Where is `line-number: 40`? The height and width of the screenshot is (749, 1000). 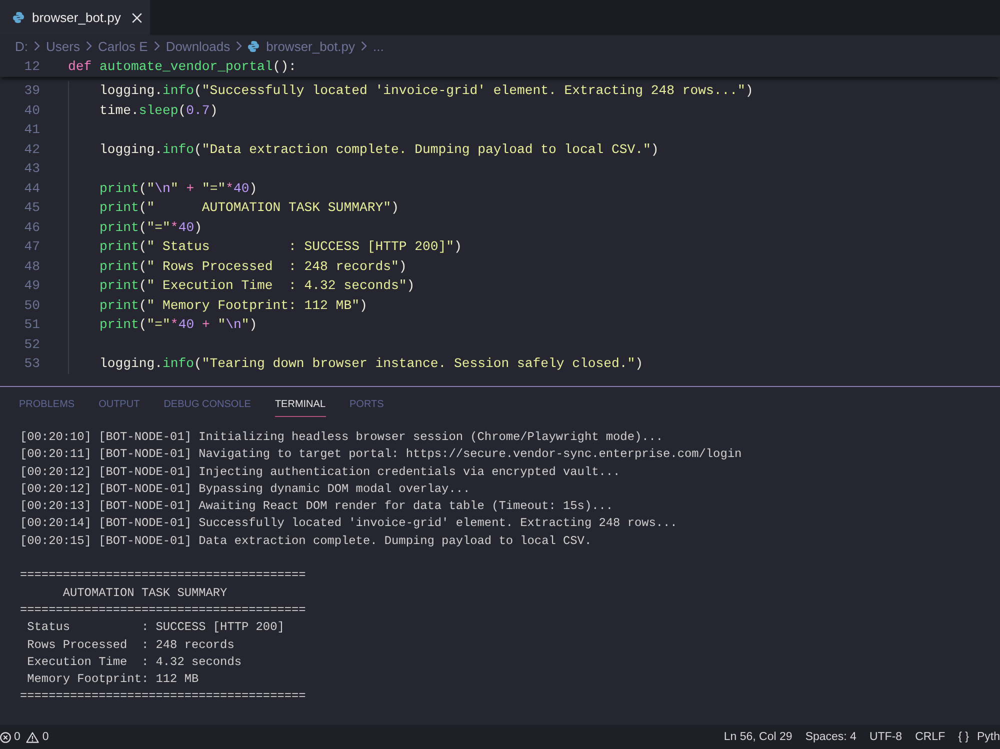
line-number: 40 is located at coordinates (32, 110).